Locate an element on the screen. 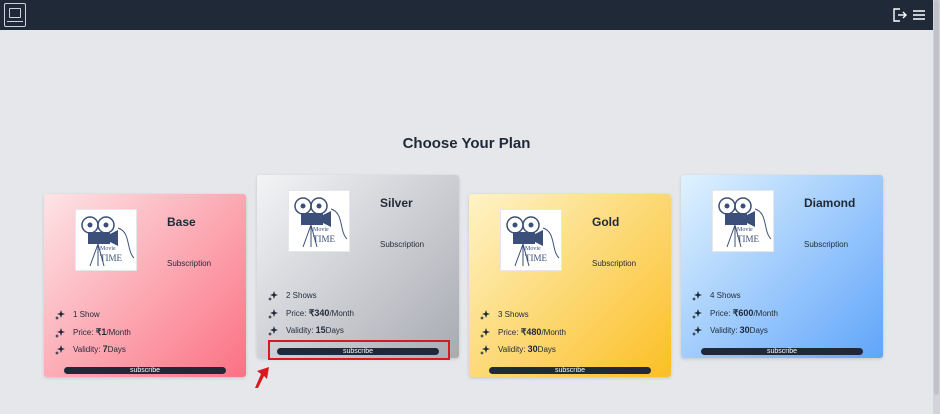 Image resolution: width=940 pixels, height=414 pixels. page-scrollbar is located at coordinates (936, 207).